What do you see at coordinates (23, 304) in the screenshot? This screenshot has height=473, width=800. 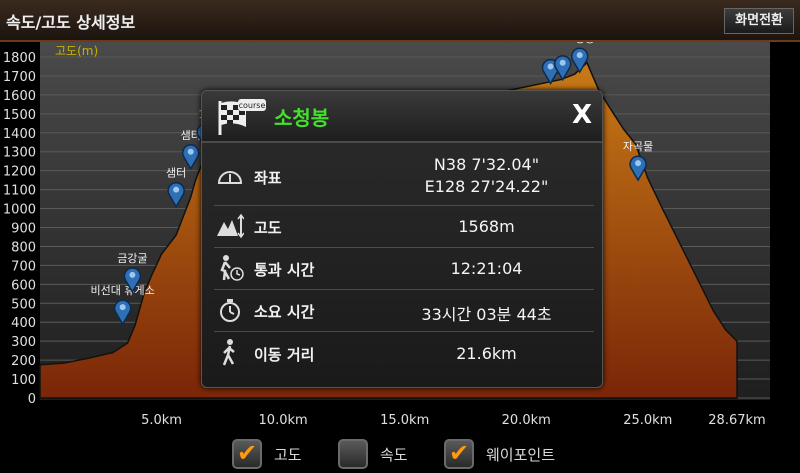 I see `y-tick-label: 500` at bounding box center [23, 304].